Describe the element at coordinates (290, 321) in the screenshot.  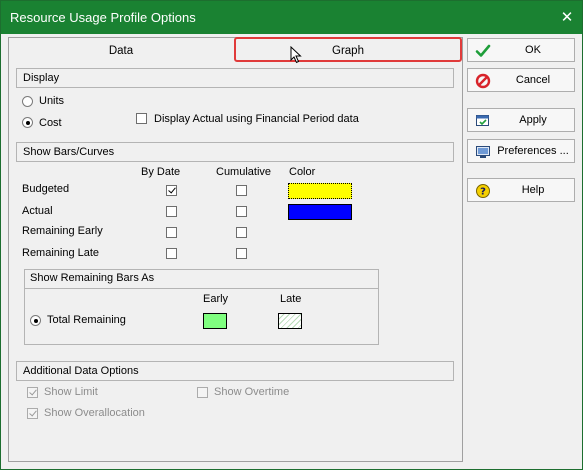
I see `late-color-swatch` at that location.